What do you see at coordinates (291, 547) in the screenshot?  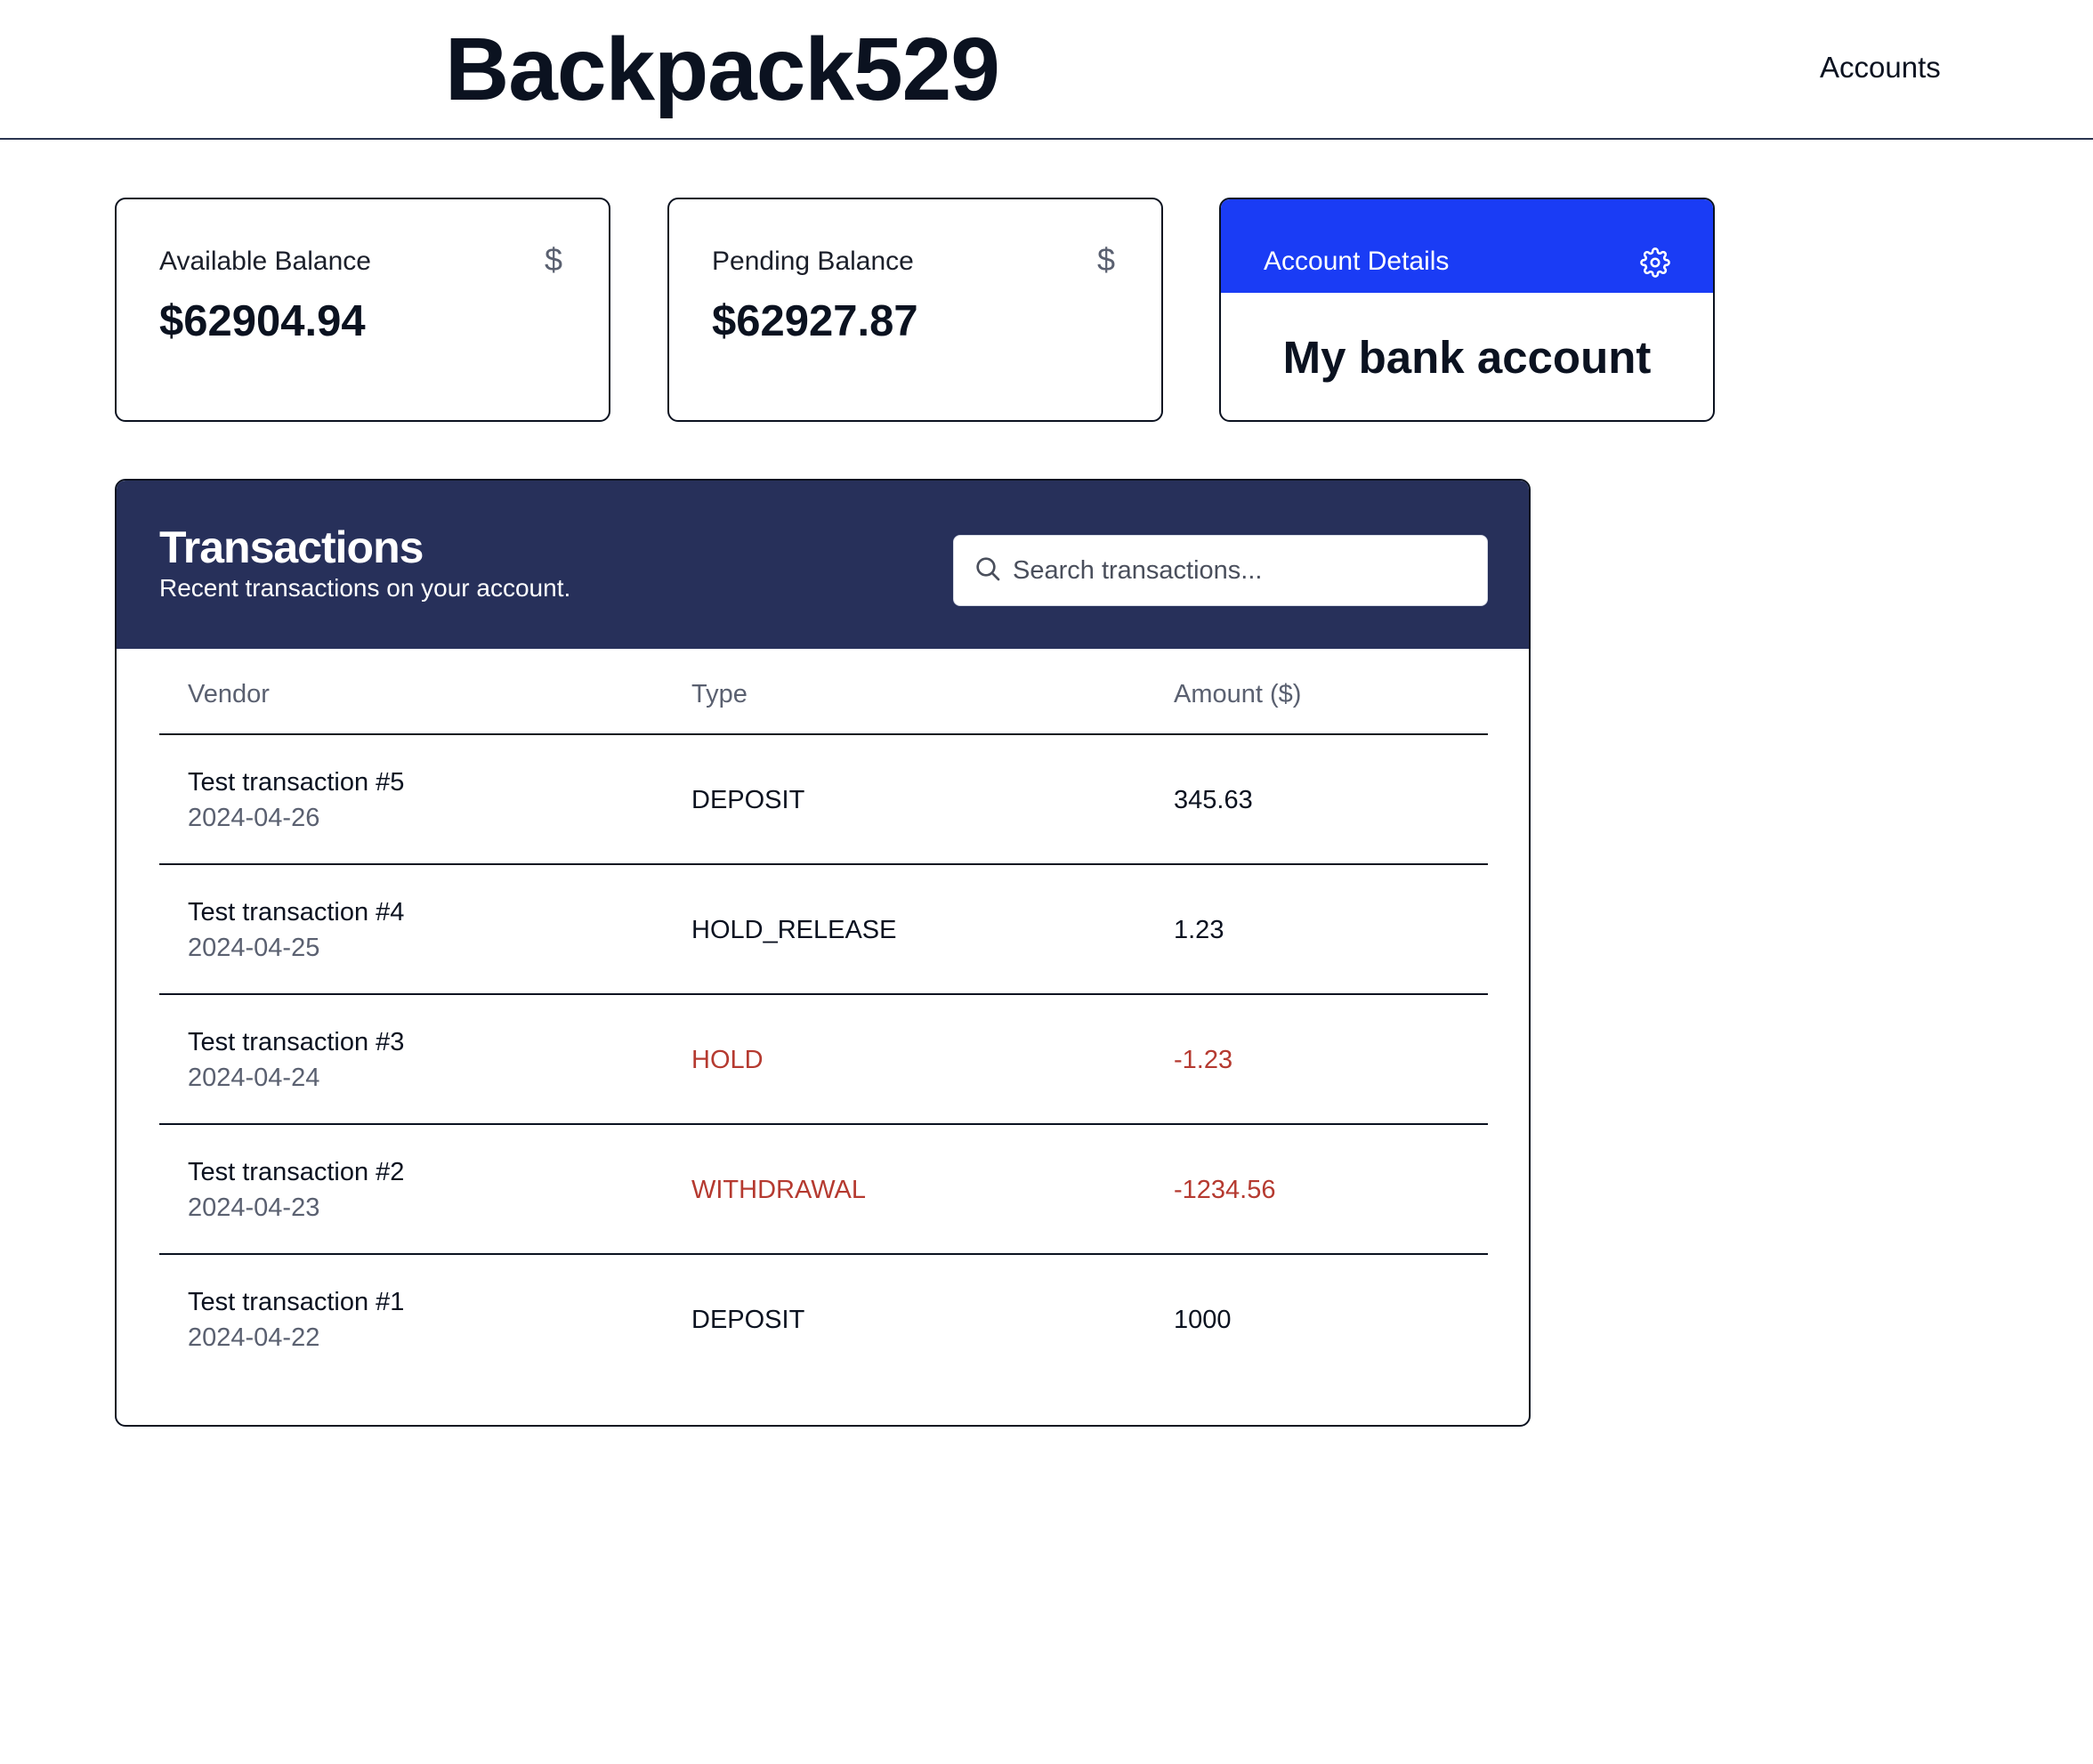 I see `transactions-title: Transactions` at bounding box center [291, 547].